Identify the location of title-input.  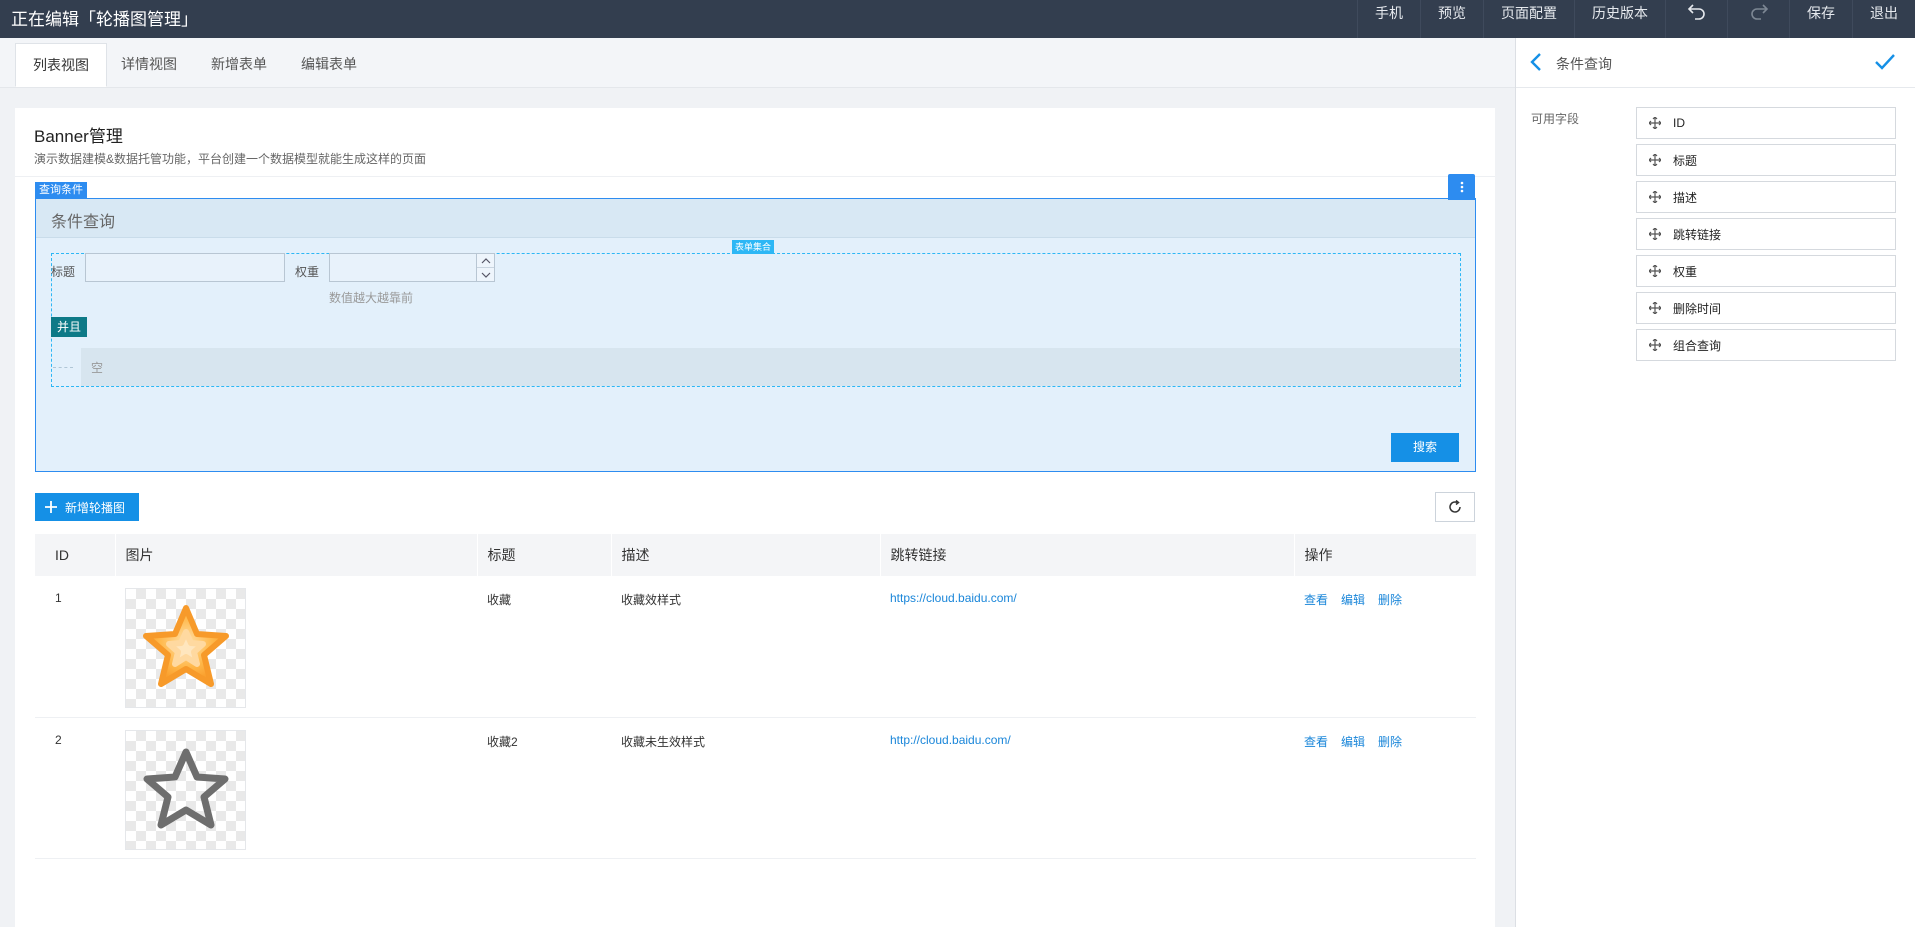
(185, 267).